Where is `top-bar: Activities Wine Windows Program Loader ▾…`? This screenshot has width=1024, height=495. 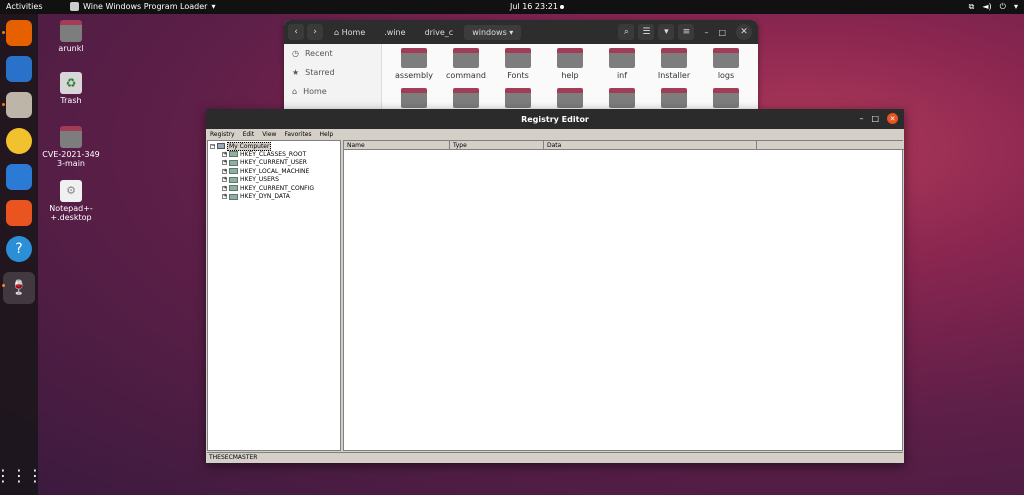 top-bar: Activities Wine Windows Program Loader ▾… is located at coordinates (512, 7).